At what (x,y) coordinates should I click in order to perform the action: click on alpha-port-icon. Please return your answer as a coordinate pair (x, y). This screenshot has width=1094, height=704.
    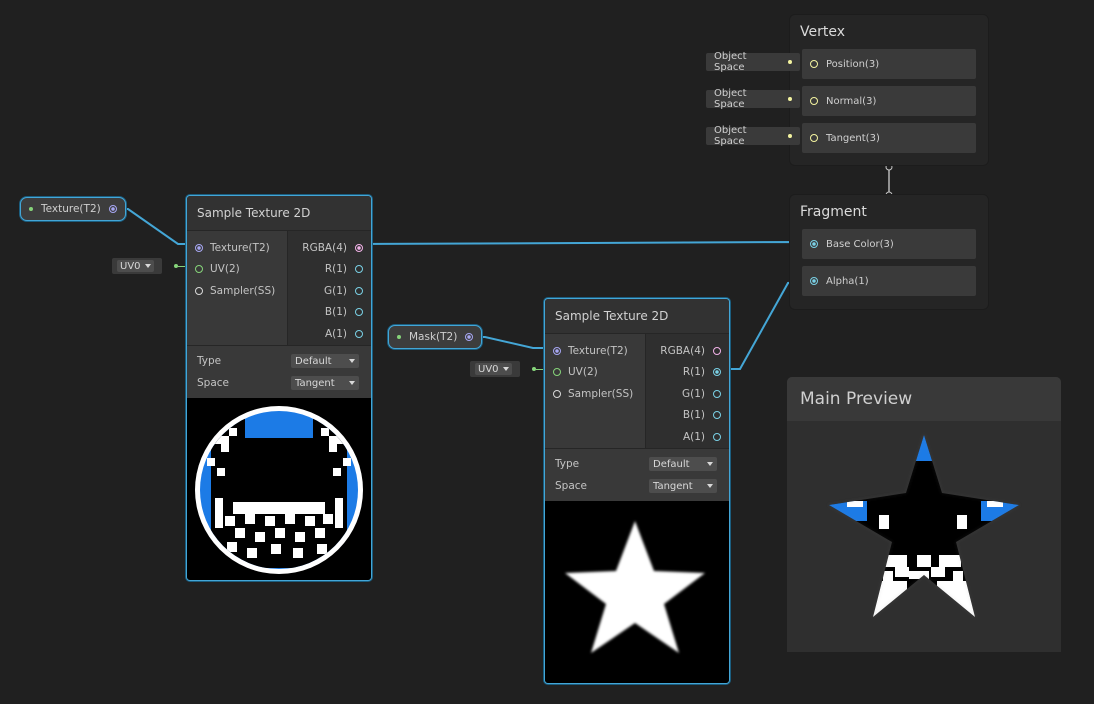
    Looking at the image, I should click on (814, 281).